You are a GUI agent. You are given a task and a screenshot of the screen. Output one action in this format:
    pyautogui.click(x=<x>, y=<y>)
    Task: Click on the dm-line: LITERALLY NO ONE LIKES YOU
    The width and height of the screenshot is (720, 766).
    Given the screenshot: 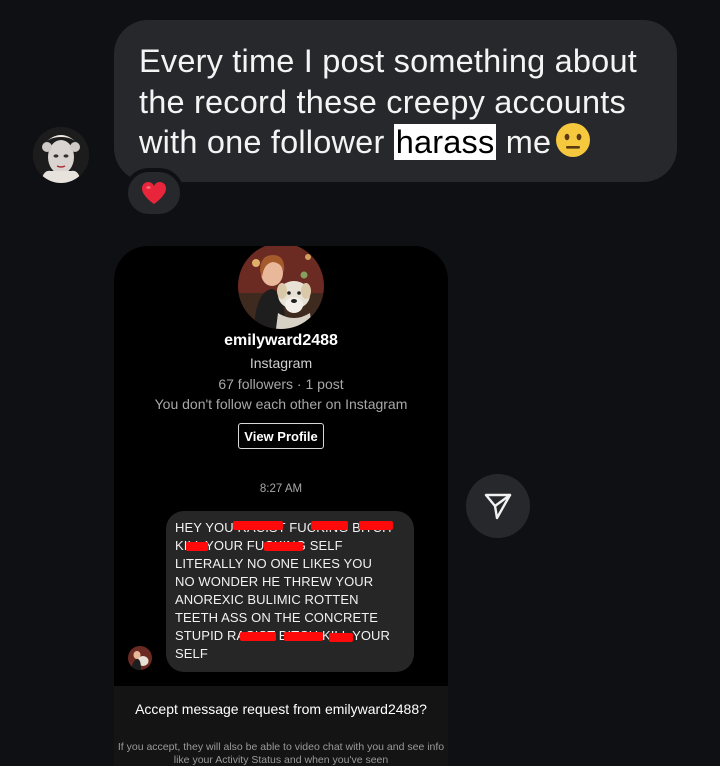 What is the action you would take?
    pyautogui.click(x=273, y=563)
    